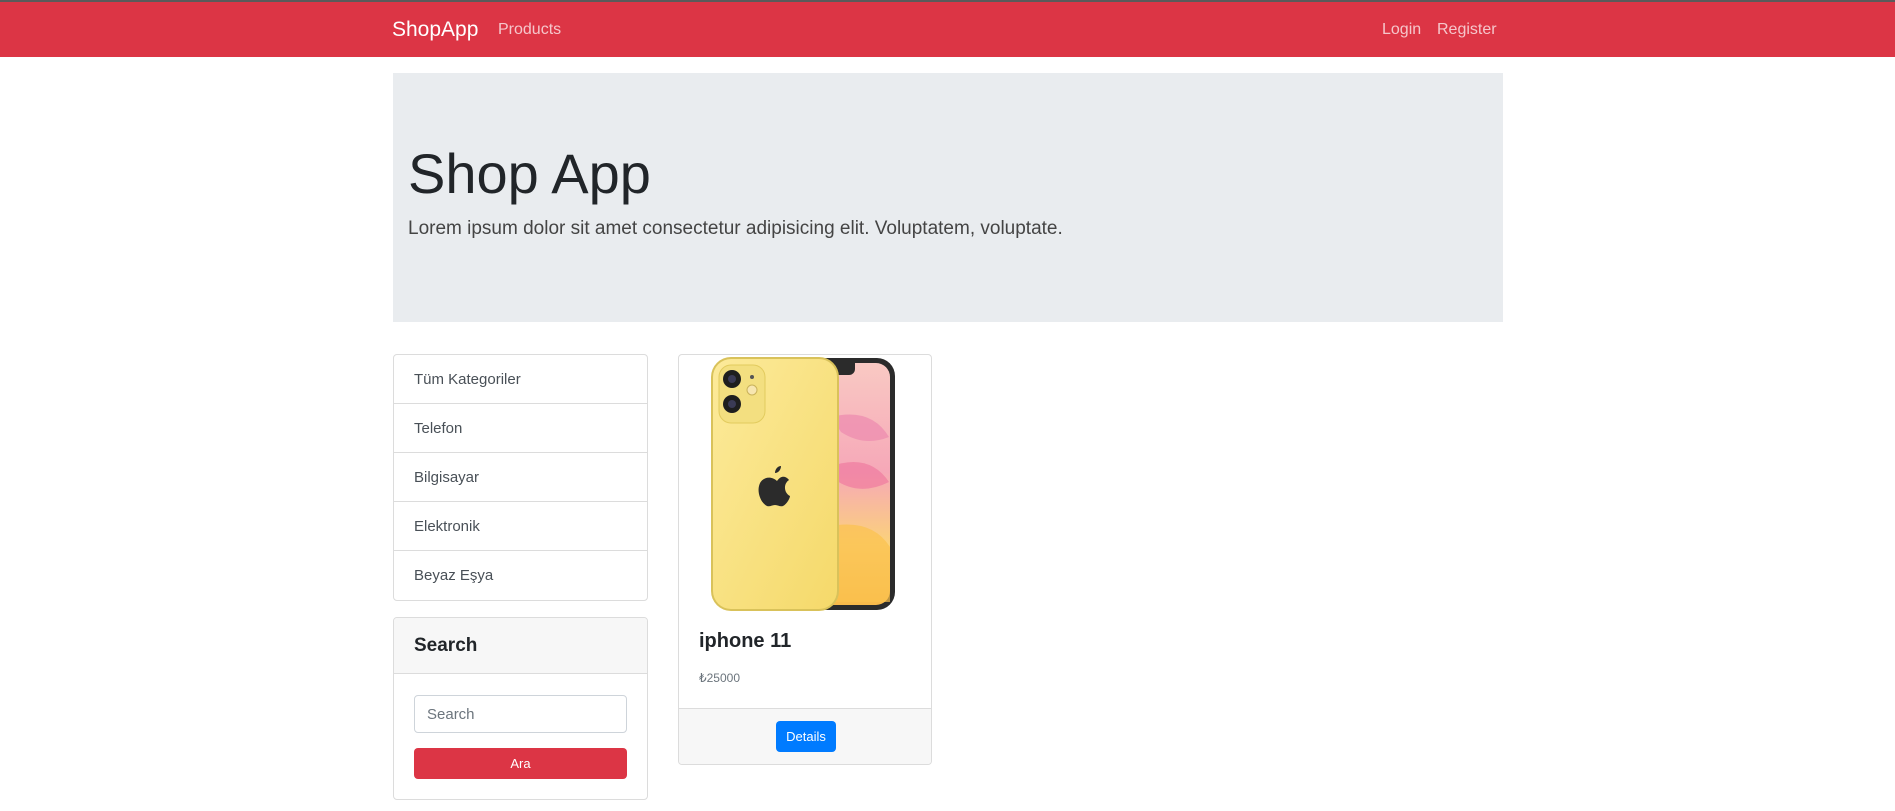 Image resolution: width=1895 pixels, height=811 pixels. Describe the element at coordinates (529, 173) in the screenshot. I see `jumbotron-title: Shop App` at that location.